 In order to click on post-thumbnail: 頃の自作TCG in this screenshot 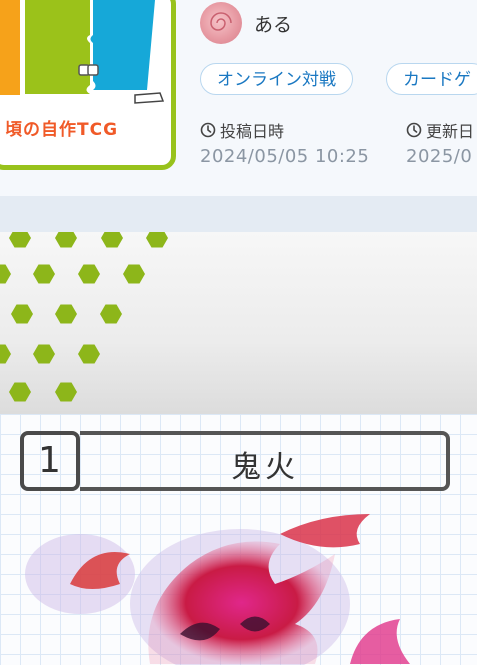, I will do `click(88, 85)`.